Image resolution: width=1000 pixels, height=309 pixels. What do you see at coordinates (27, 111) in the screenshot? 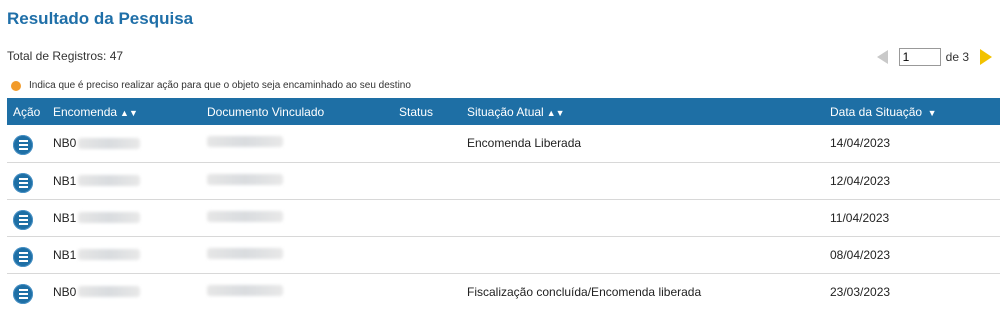
I see `column-header-acao: Ação` at bounding box center [27, 111].